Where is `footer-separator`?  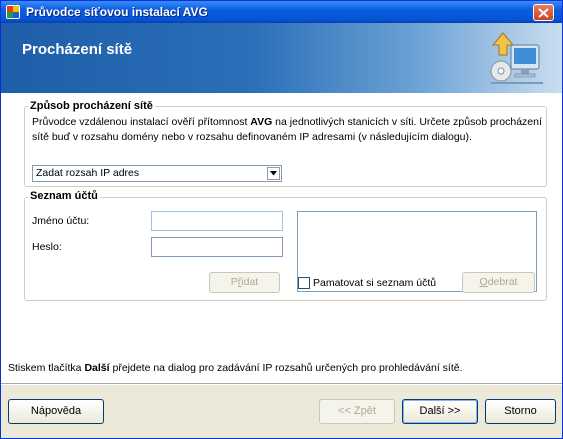 footer-separator is located at coordinates (281, 384).